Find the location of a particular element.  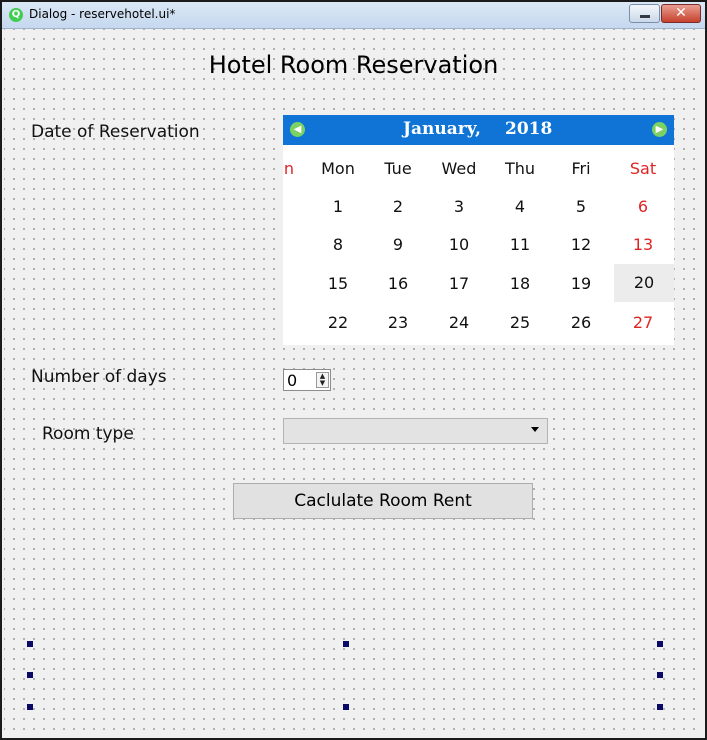

day-header-wed: Wed is located at coordinates (459, 168).